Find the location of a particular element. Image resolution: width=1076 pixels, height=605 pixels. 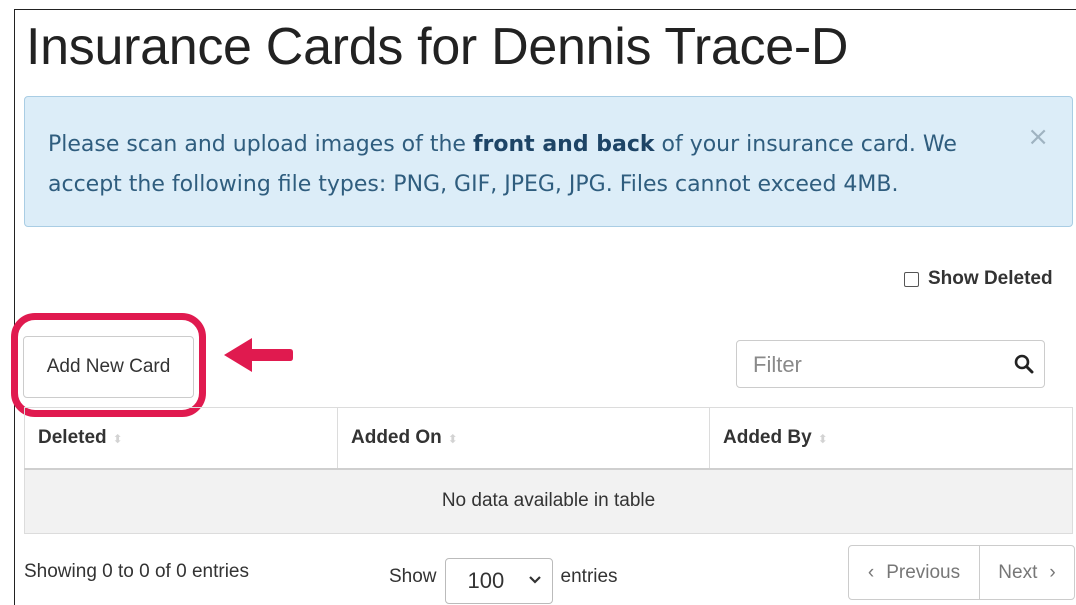

show-deleted-label: Show Deleted is located at coordinates (990, 278).